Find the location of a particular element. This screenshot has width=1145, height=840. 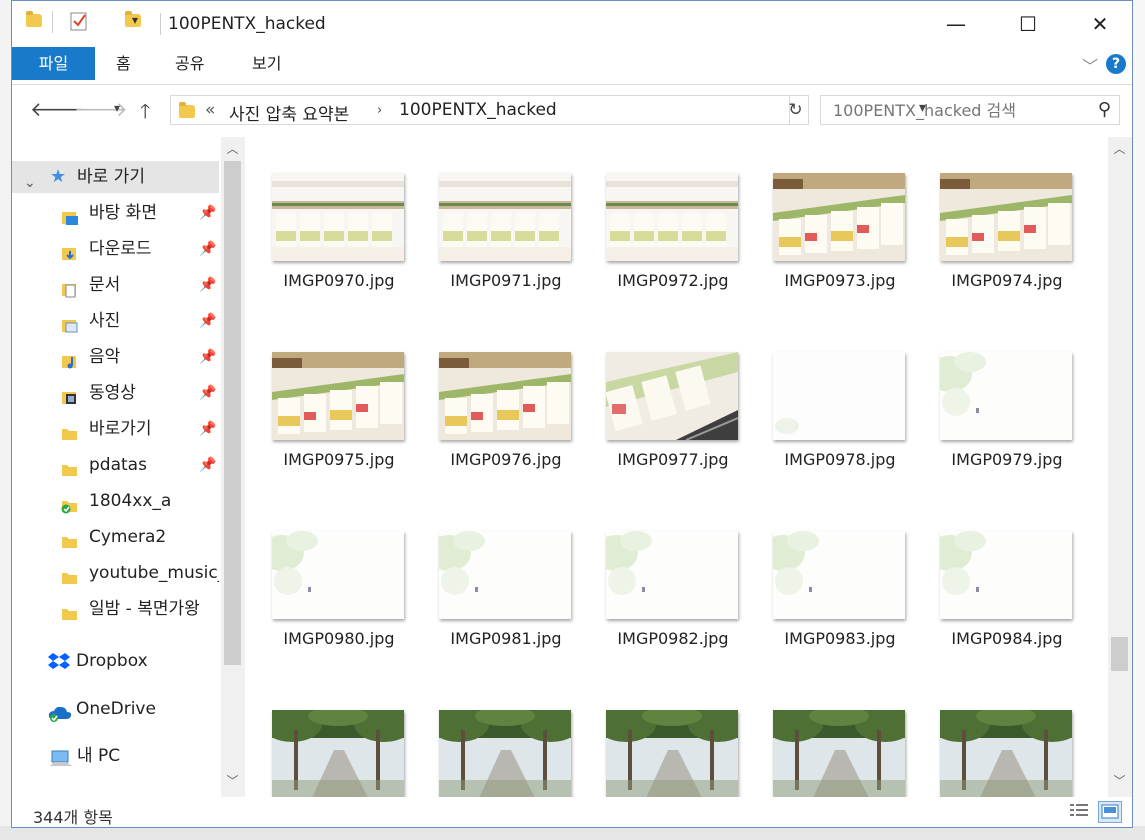

file-tile: IMGP0981.jpg is located at coordinates (506, 592).